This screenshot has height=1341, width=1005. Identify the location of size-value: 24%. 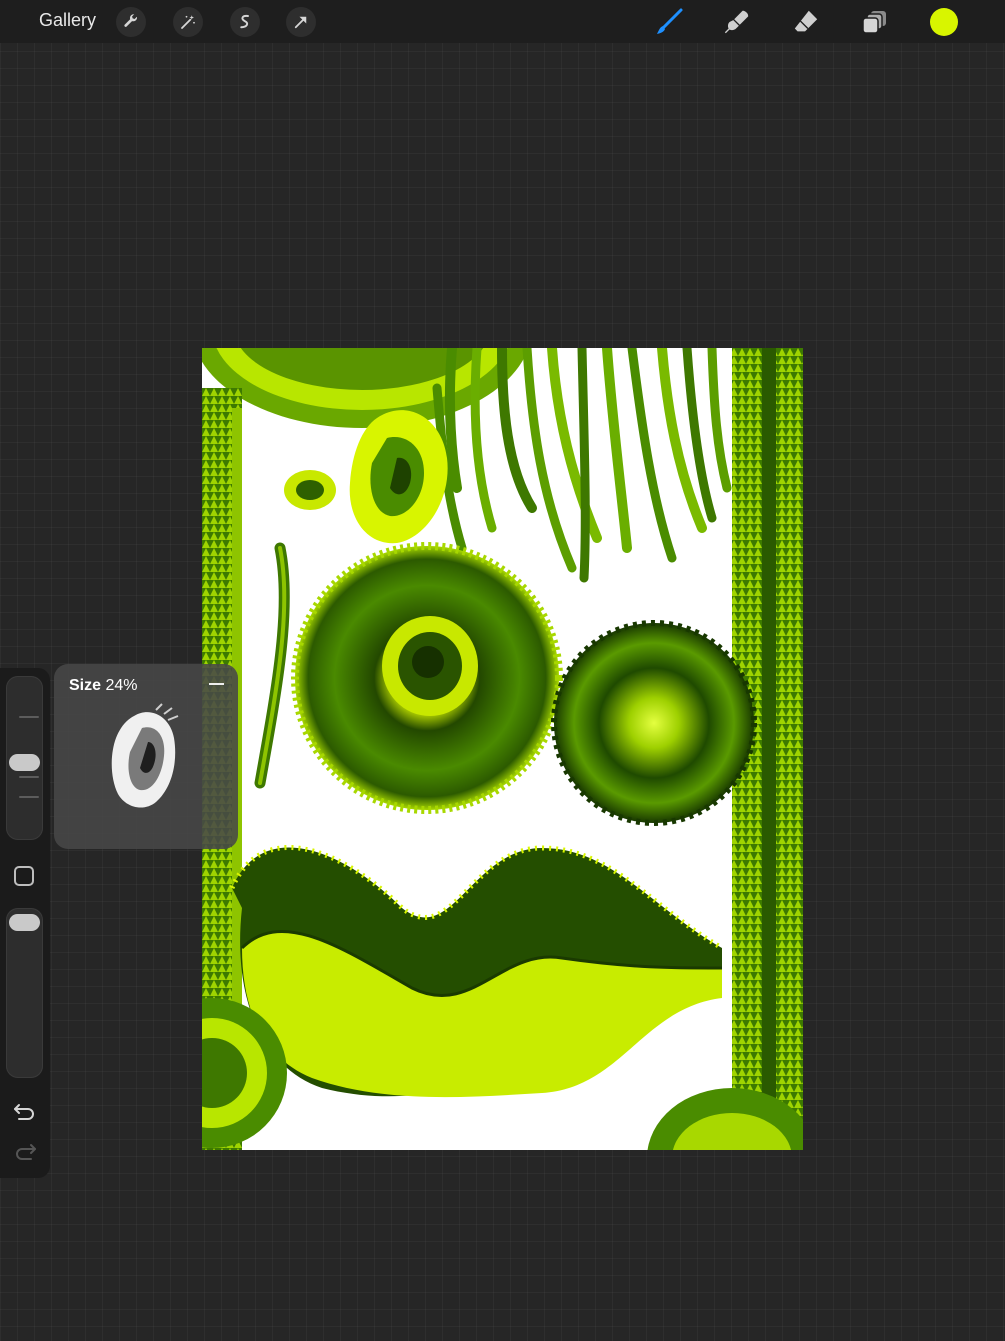
(121, 685).